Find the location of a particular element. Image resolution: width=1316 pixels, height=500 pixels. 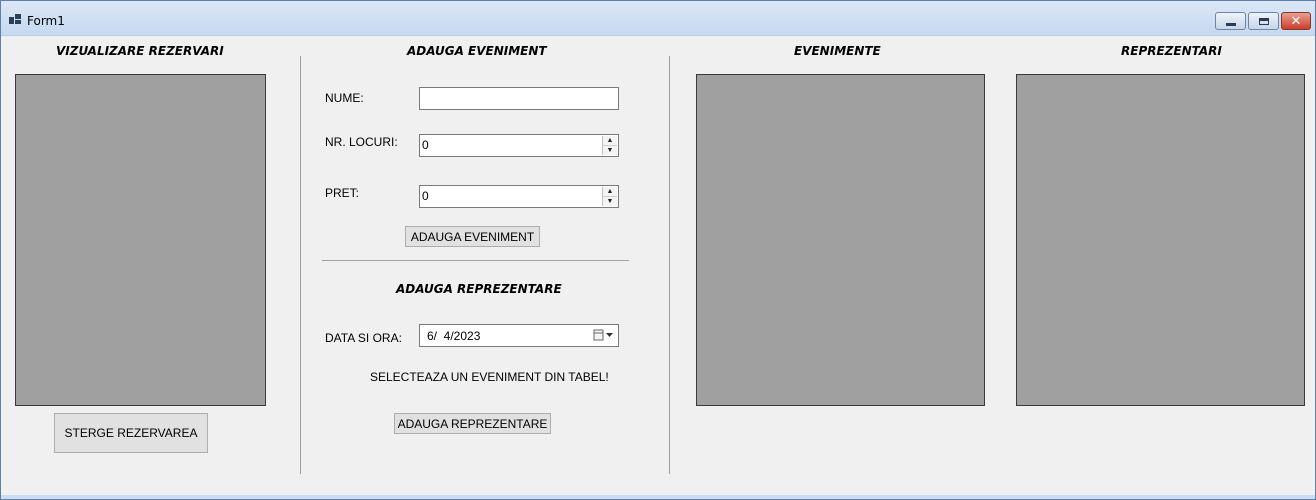

calendar-dropdown-icon is located at coordinates (604, 335).